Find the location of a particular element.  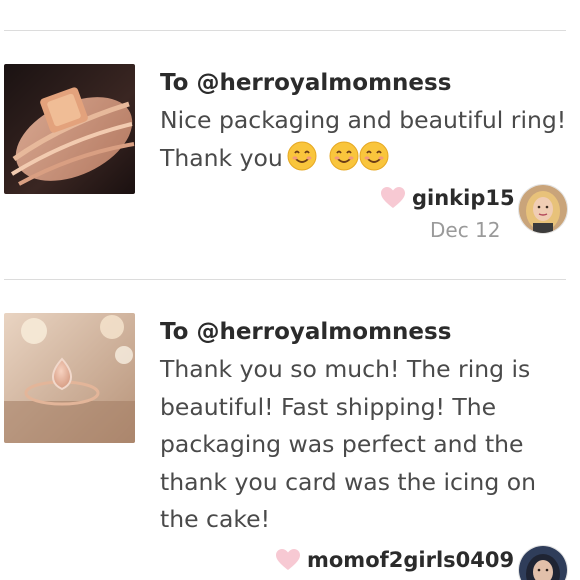

review-meta: momof2girls0409 is located at coordinates (394, 560).